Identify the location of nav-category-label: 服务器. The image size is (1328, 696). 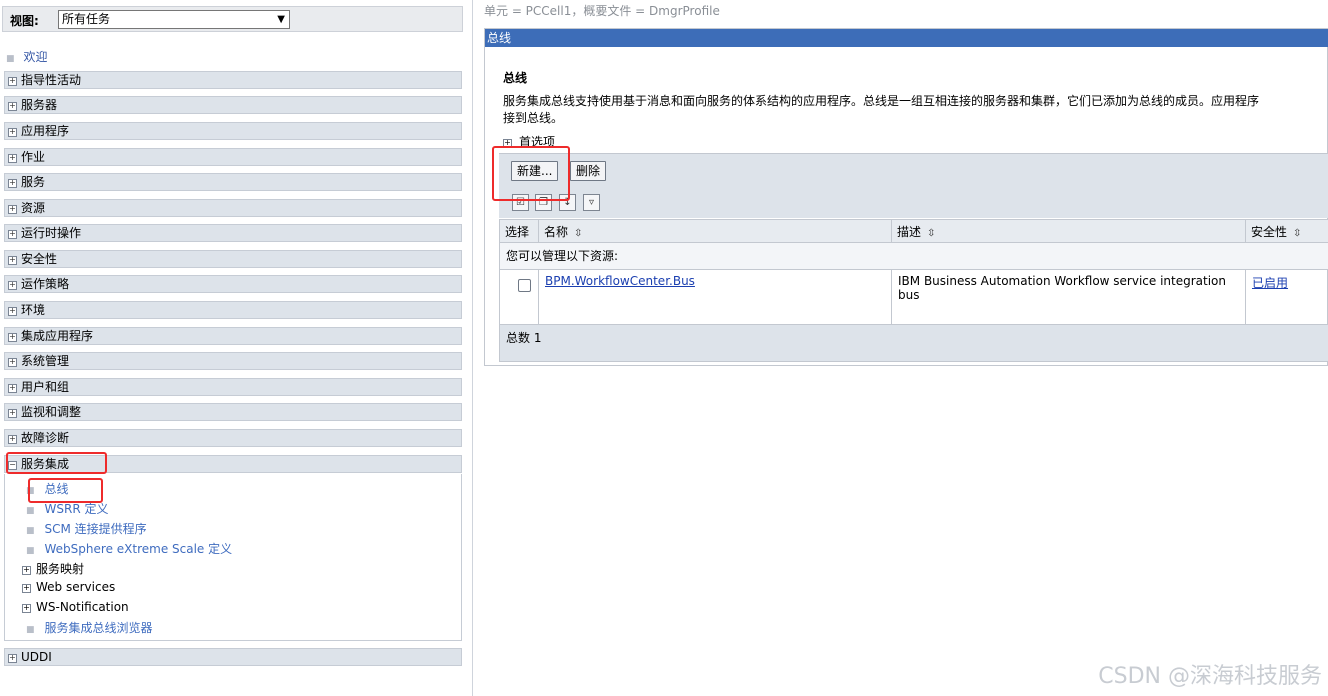
(39, 105).